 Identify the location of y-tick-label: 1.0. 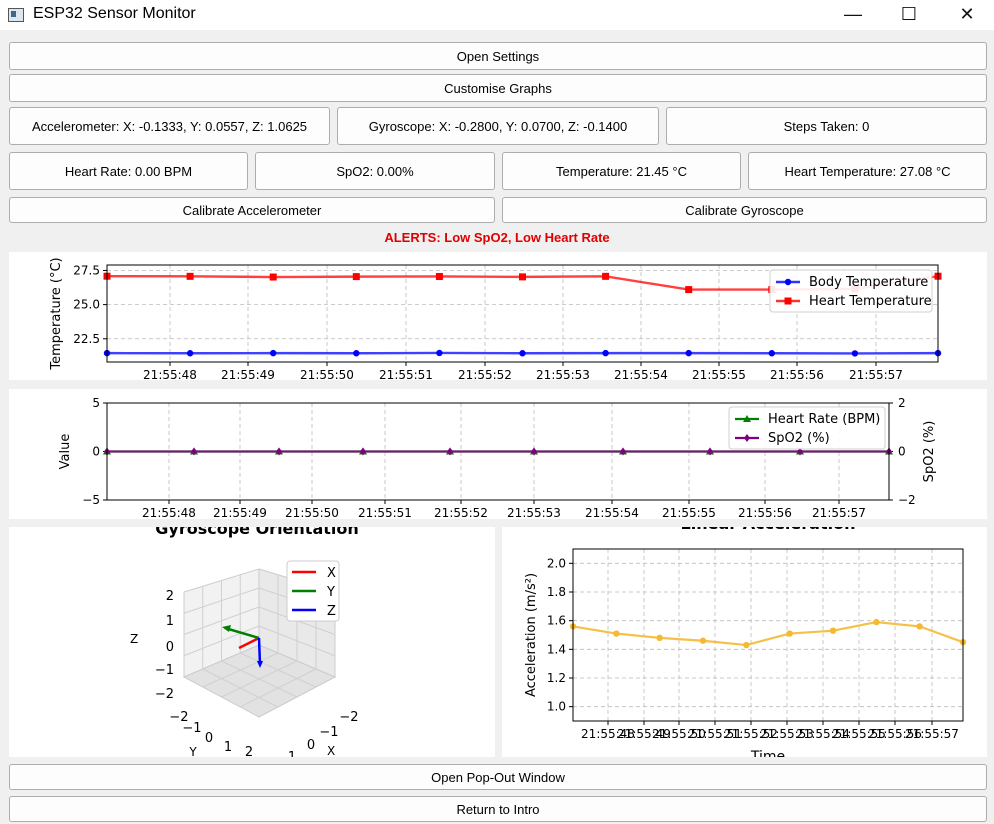
(556, 707).